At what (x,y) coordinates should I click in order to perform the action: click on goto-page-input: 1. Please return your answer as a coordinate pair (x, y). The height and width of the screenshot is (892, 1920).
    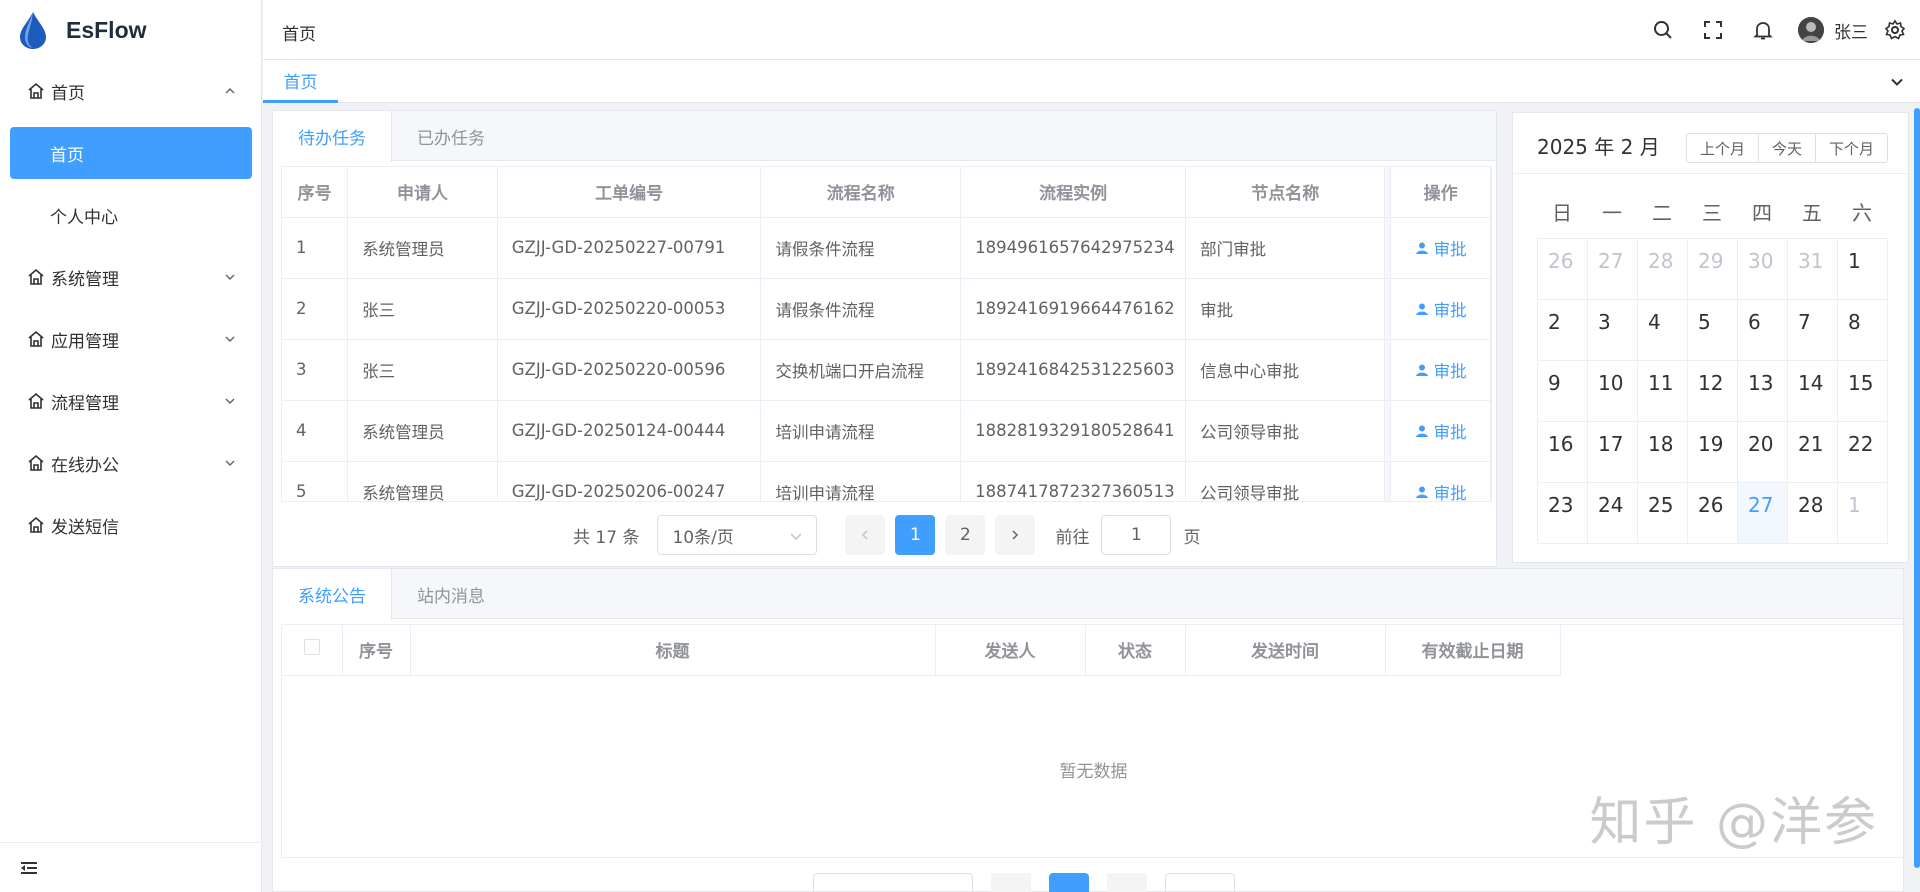
    Looking at the image, I should click on (1136, 535).